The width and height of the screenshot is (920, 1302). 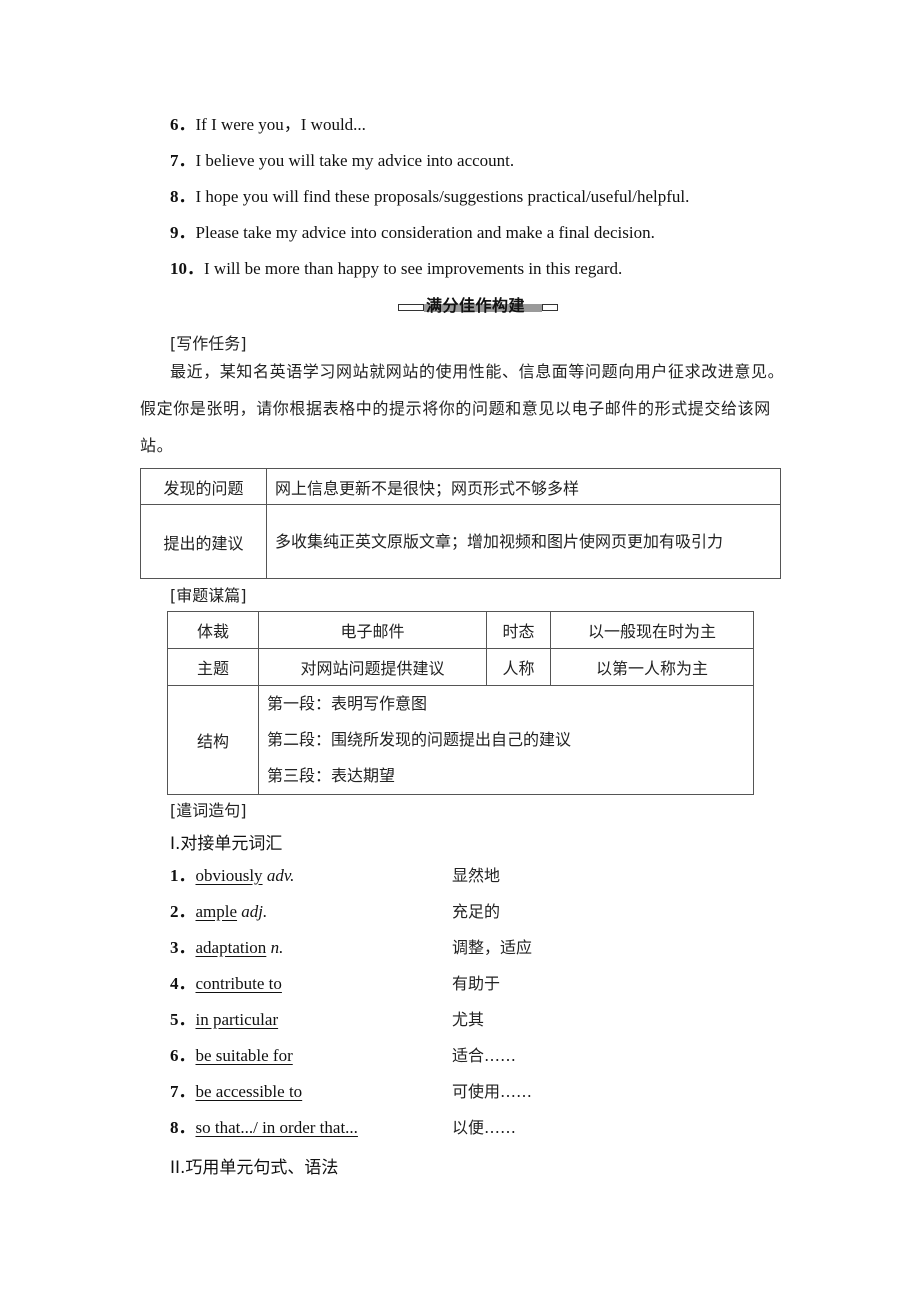 I want to click on vocab-term: obviously, so click(x=229, y=875).